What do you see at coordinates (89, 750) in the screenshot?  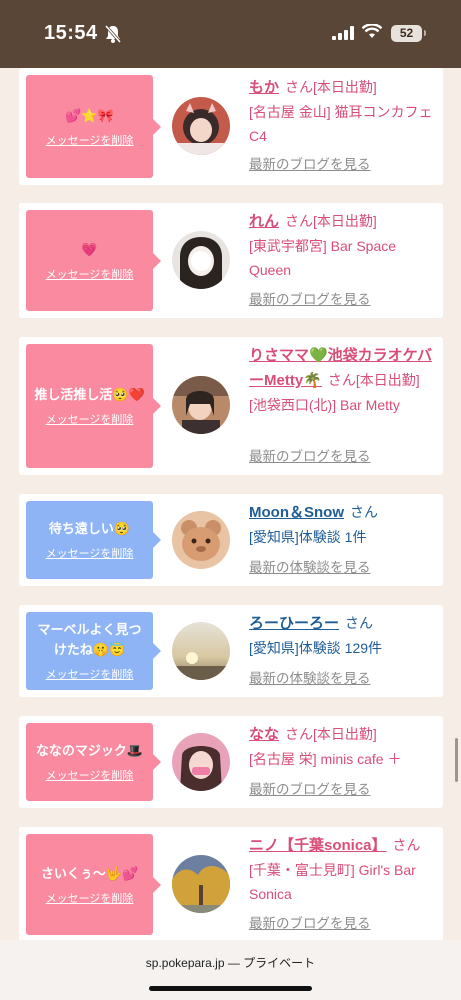 I see `message-text: ななのマジック🎩` at bounding box center [89, 750].